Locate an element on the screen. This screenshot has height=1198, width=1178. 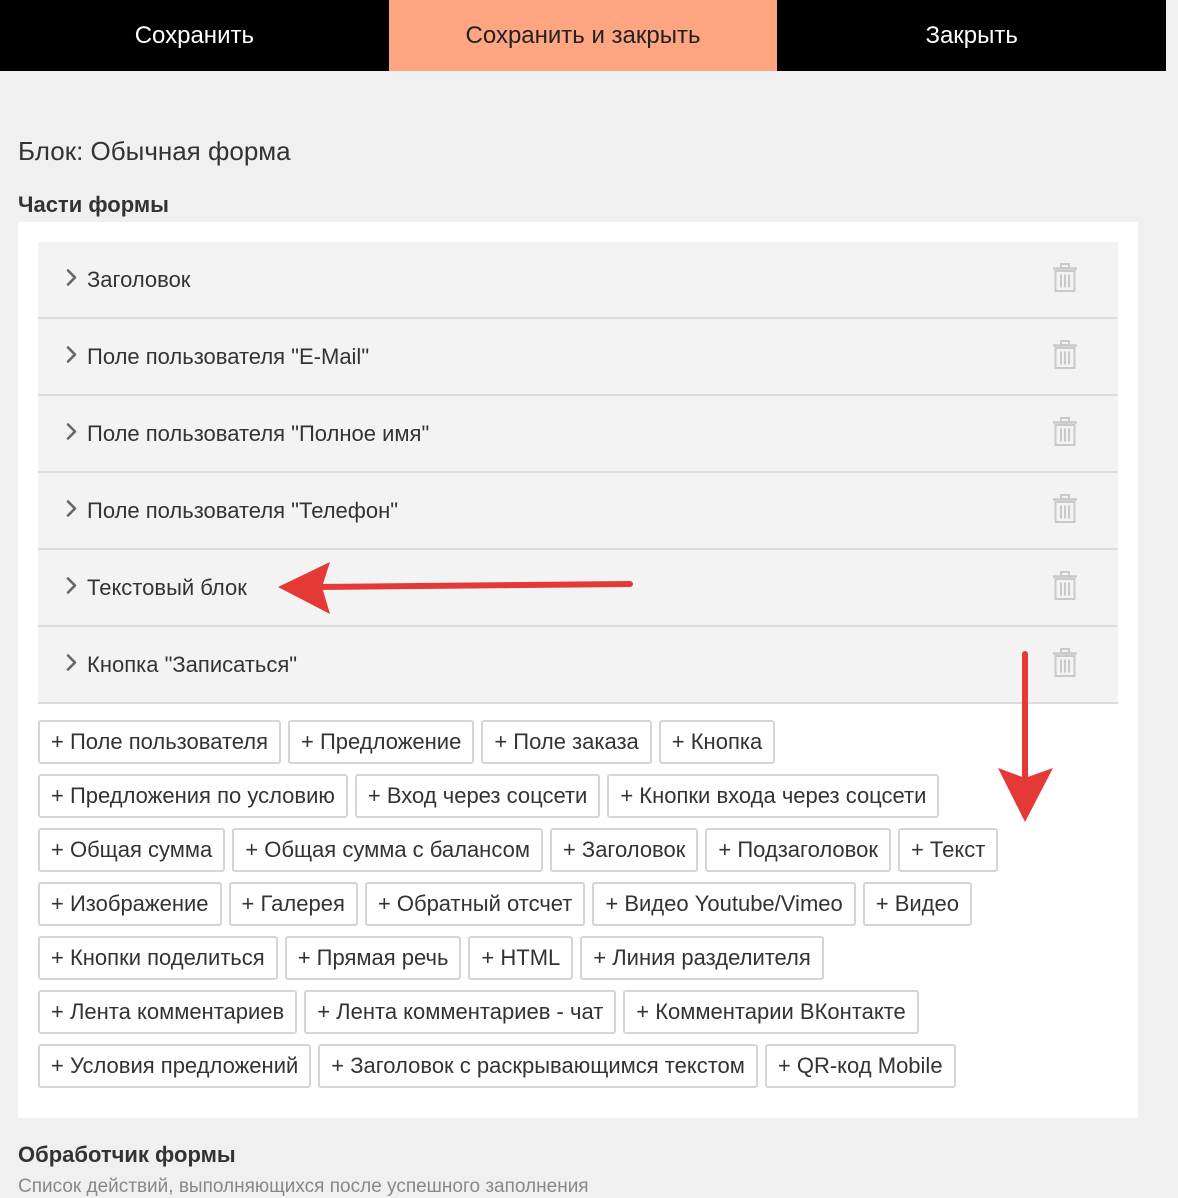
add-part-button: + HTML is located at coordinates (521, 958).